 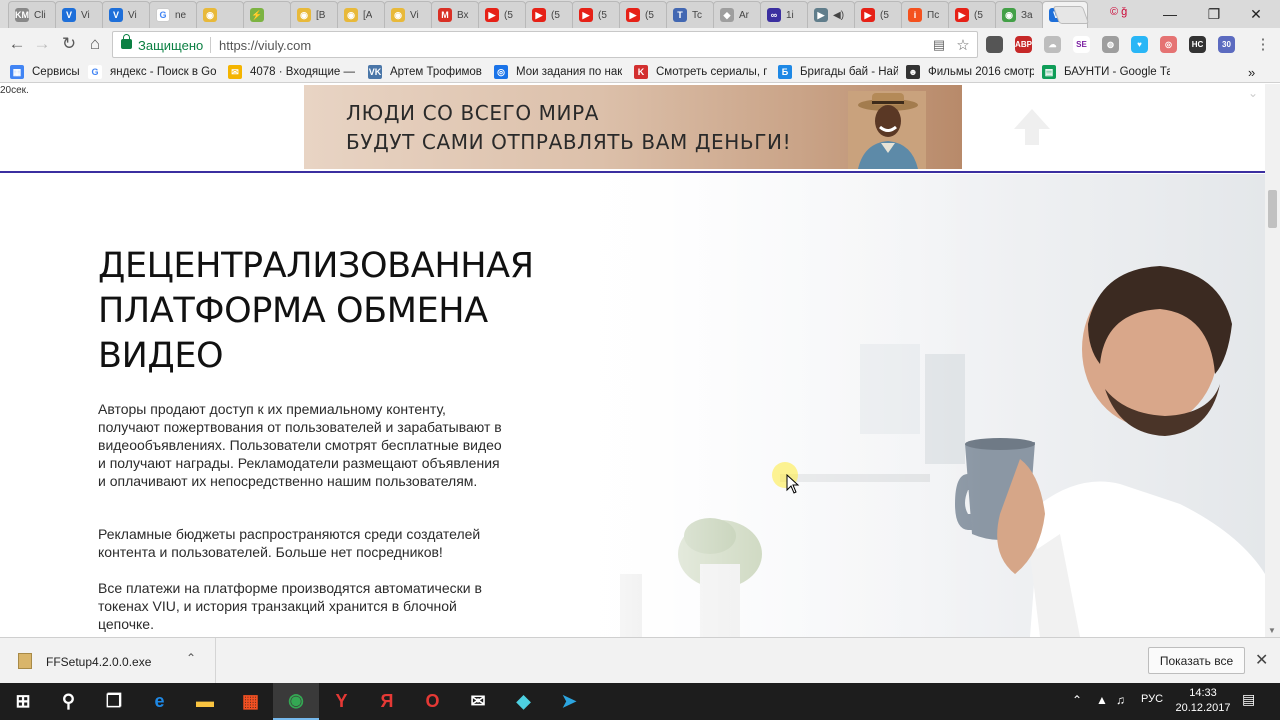 I want to click on start-button: ⊞, so click(x=23, y=701).